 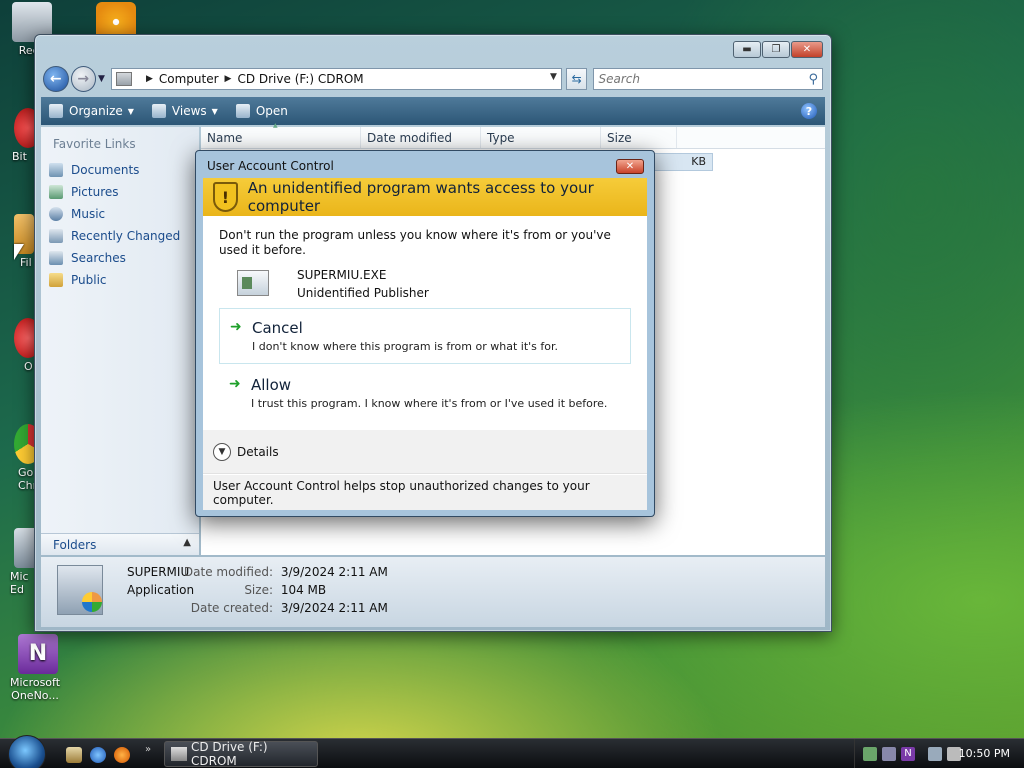 I want to click on column-header-date-modified: Date modified, so click(x=421, y=137).